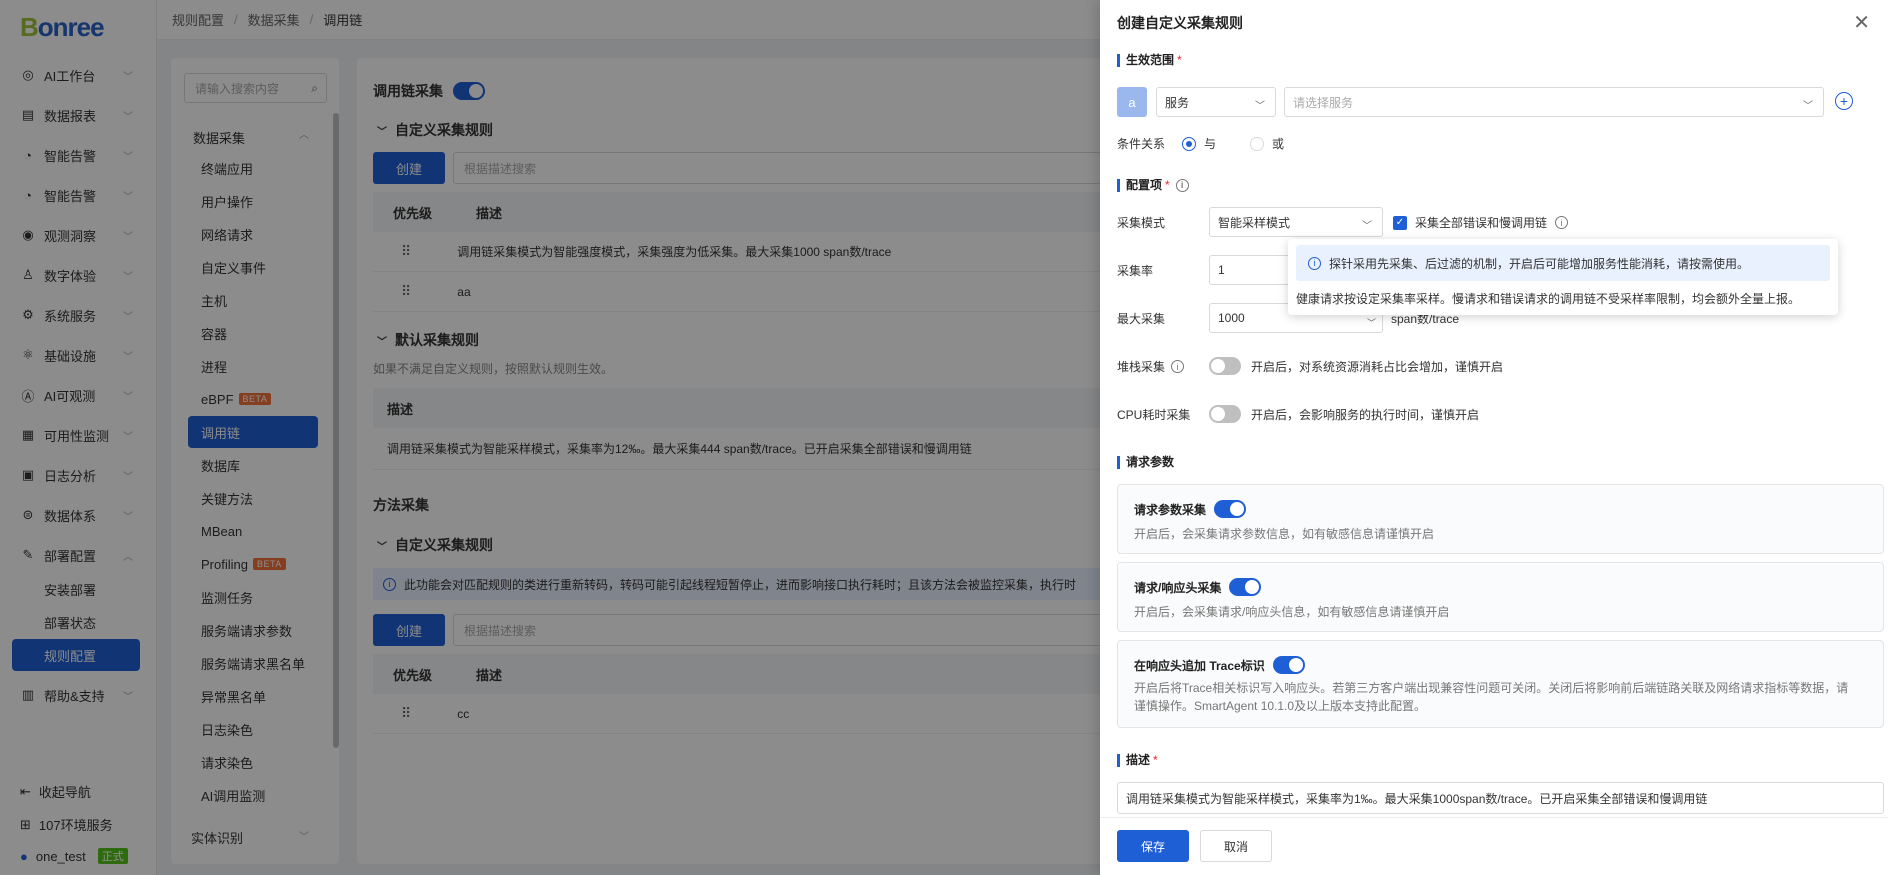 Image resolution: width=1888 pixels, height=875 pixels. I want to click on trace-header-toggle, so click(1288, 665).